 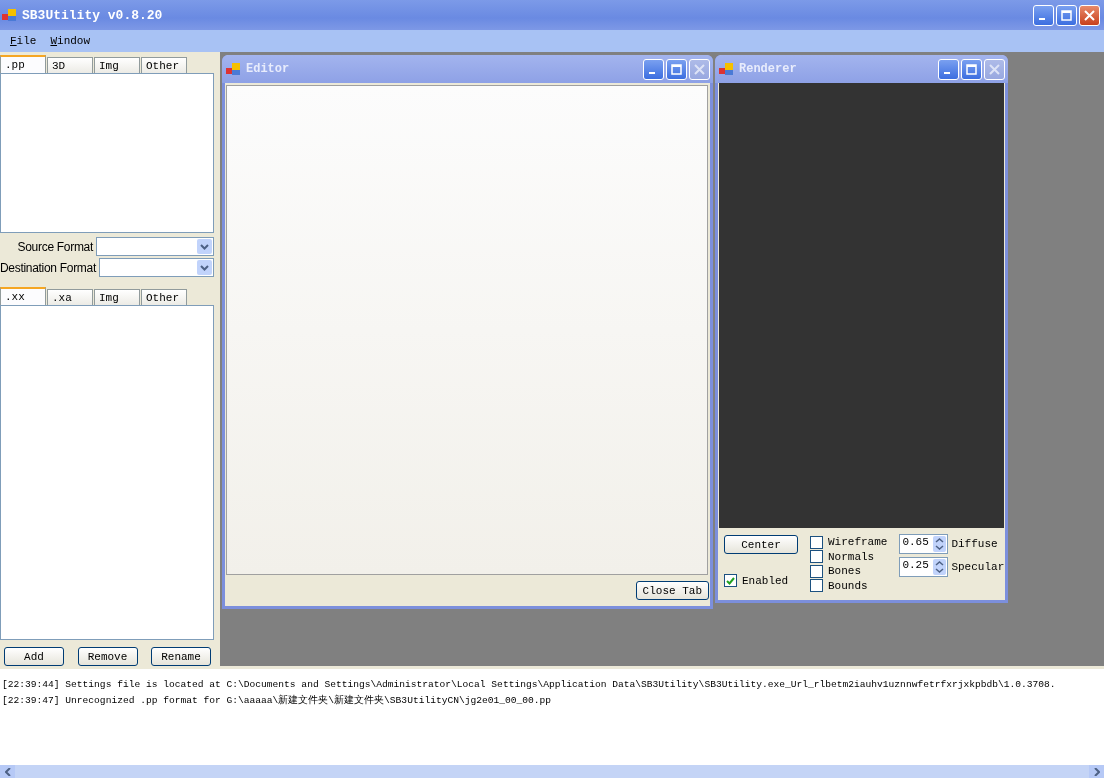 What do you see at coordinates (34, 656) in the screenshot?
I see `action-button: Add` at bounding box center [34, 656].